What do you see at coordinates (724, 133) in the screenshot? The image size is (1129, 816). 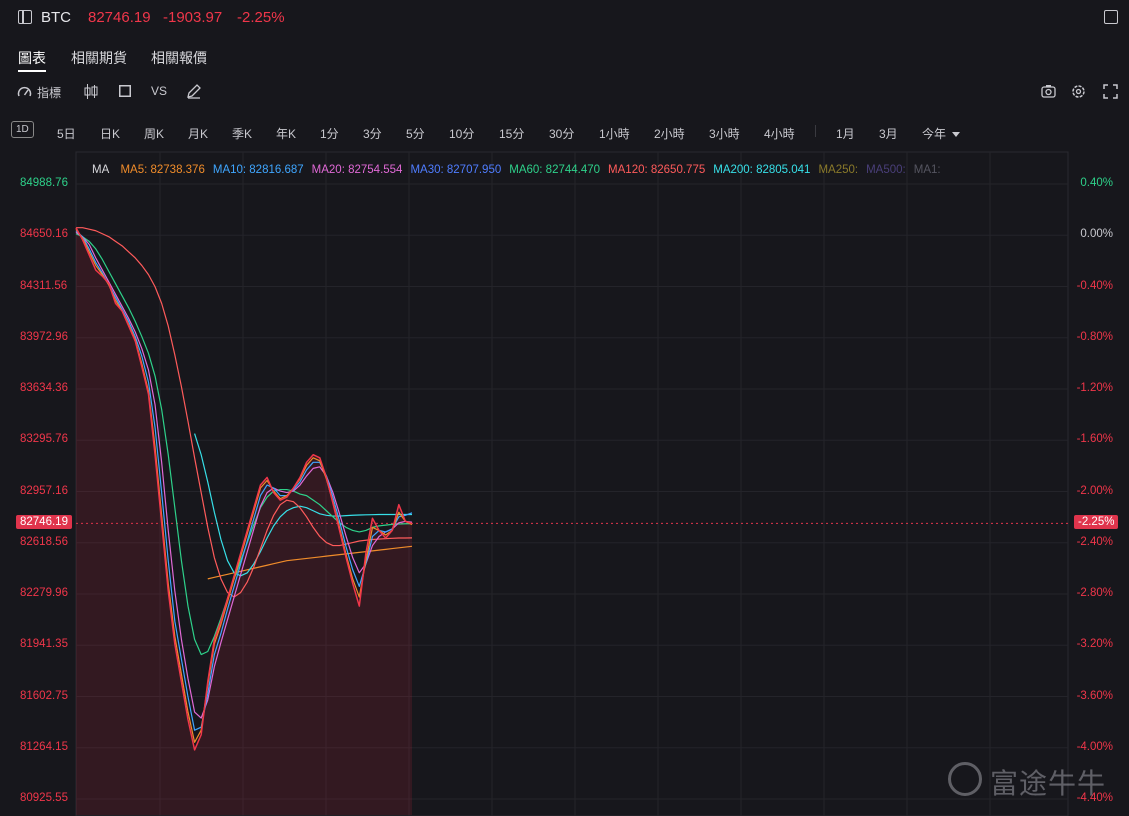 I see `period-3hour: 3小時` at bounding box center [724, 133].